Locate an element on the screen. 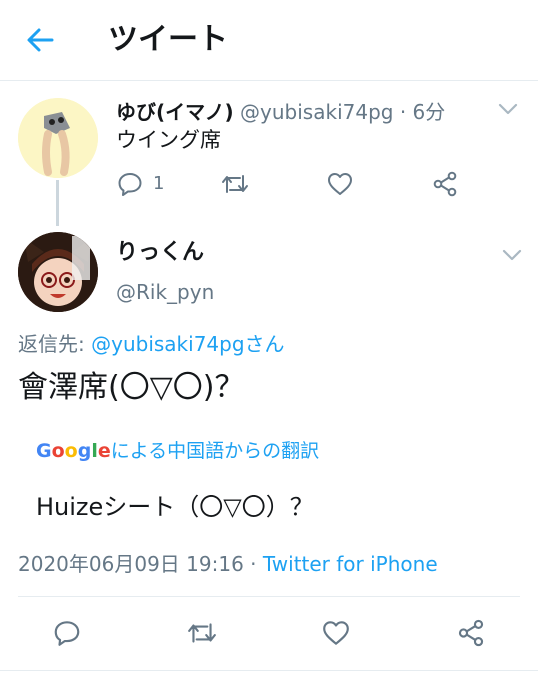 This screenshot has height=680, width=538. tweet-text: 會澤席(〇▽〇)？ is located at coordinates (131, 387).